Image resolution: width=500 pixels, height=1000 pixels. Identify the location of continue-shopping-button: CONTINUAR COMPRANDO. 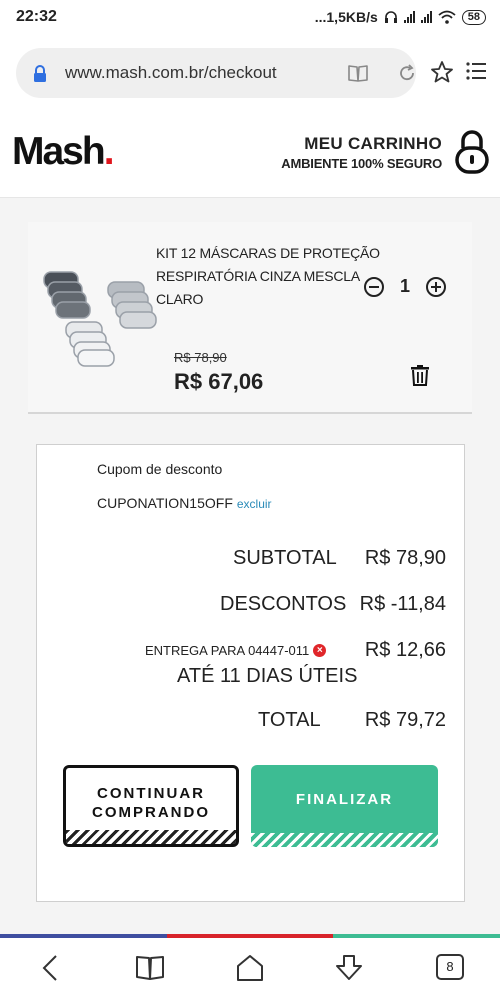
(151, 806).